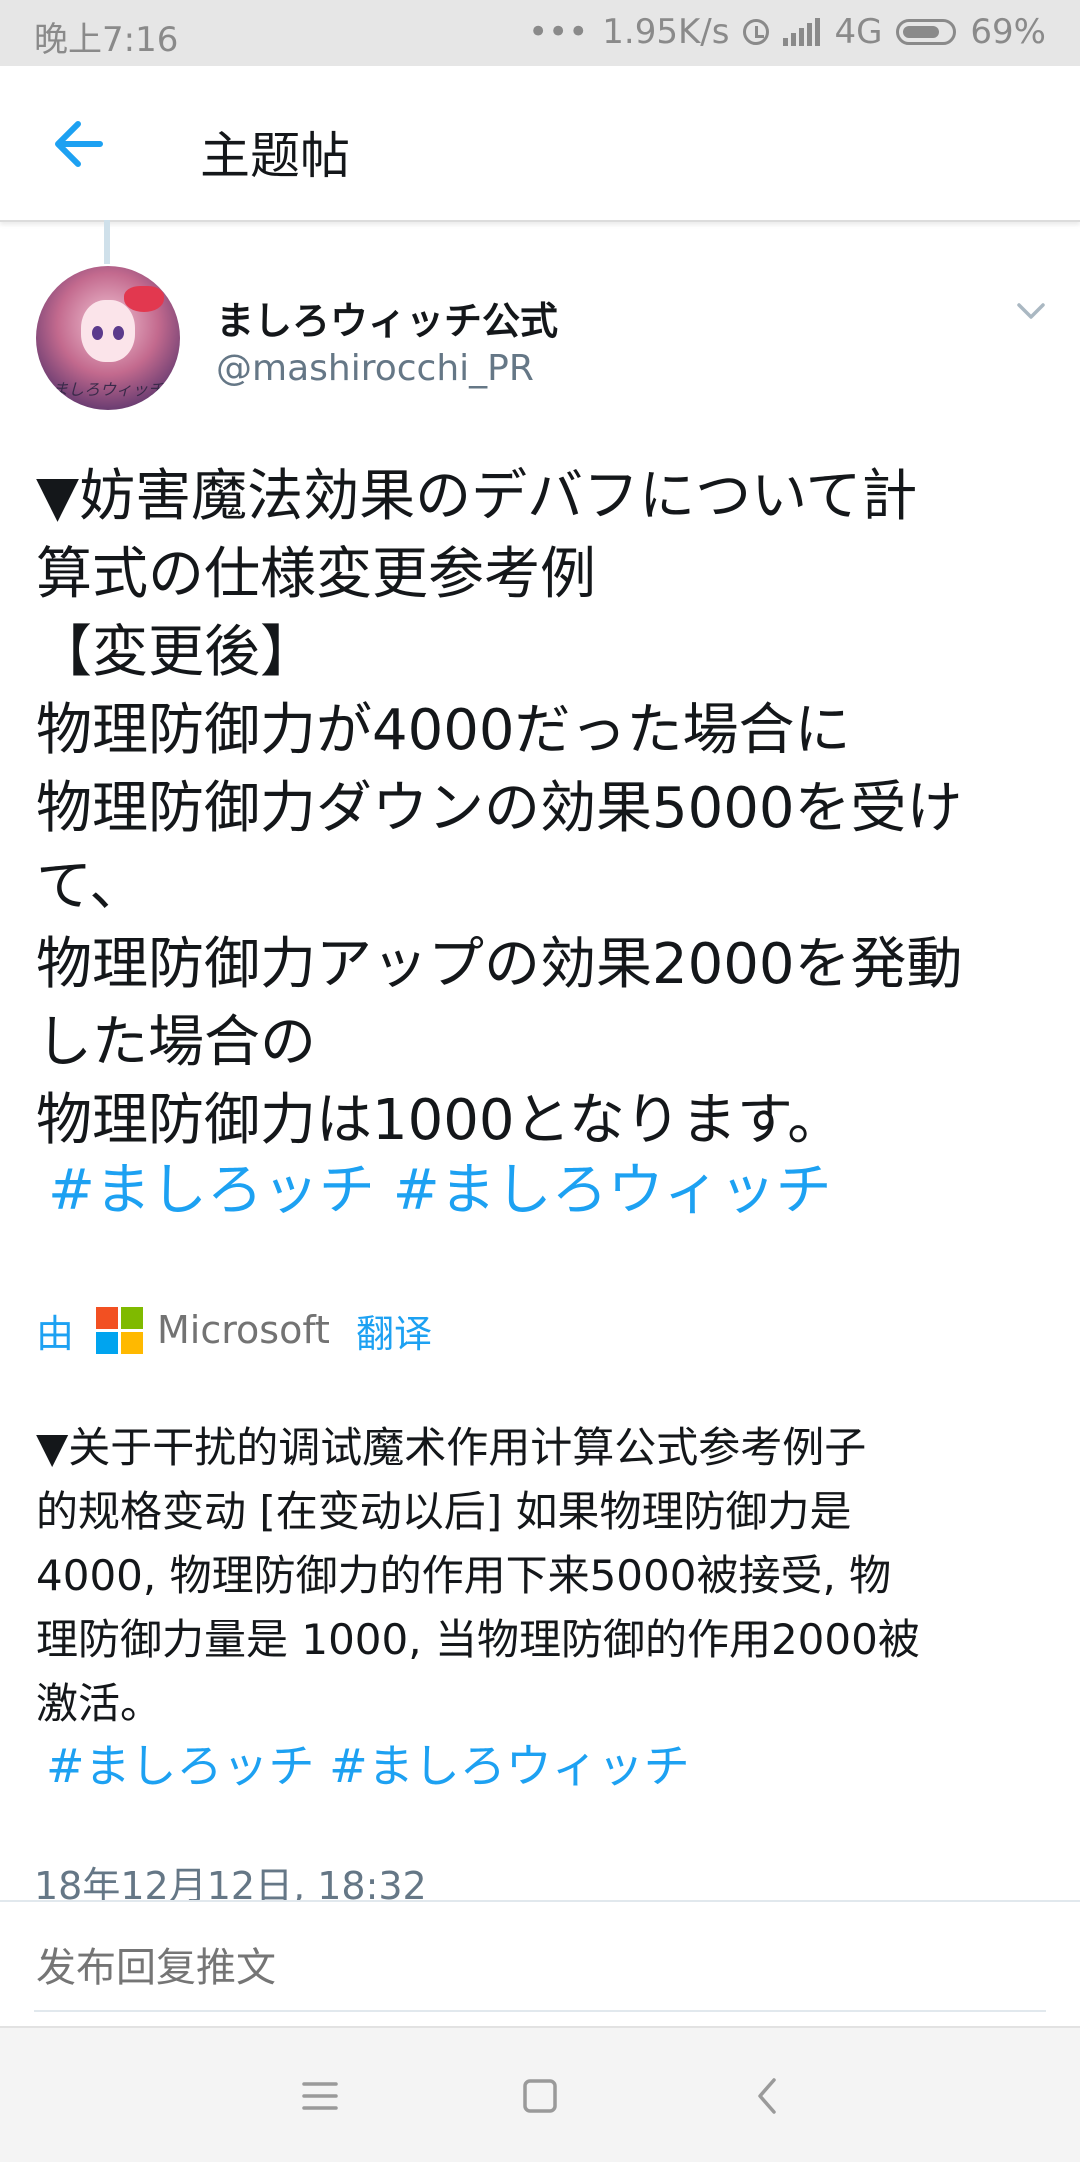  I want to click on tweet-text-line: て、, so click(91, 886).